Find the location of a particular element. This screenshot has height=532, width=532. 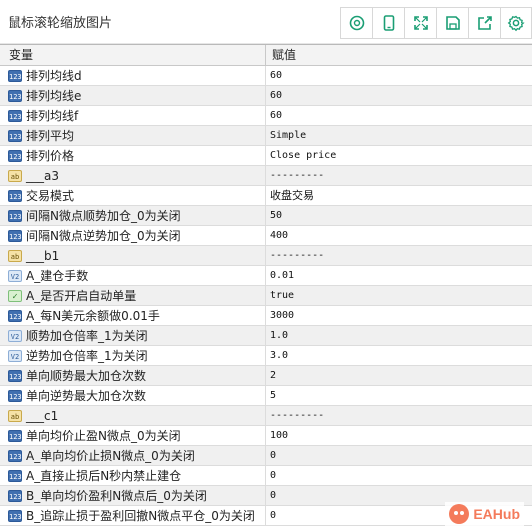

expand-button is located at coordinates (420, 23).